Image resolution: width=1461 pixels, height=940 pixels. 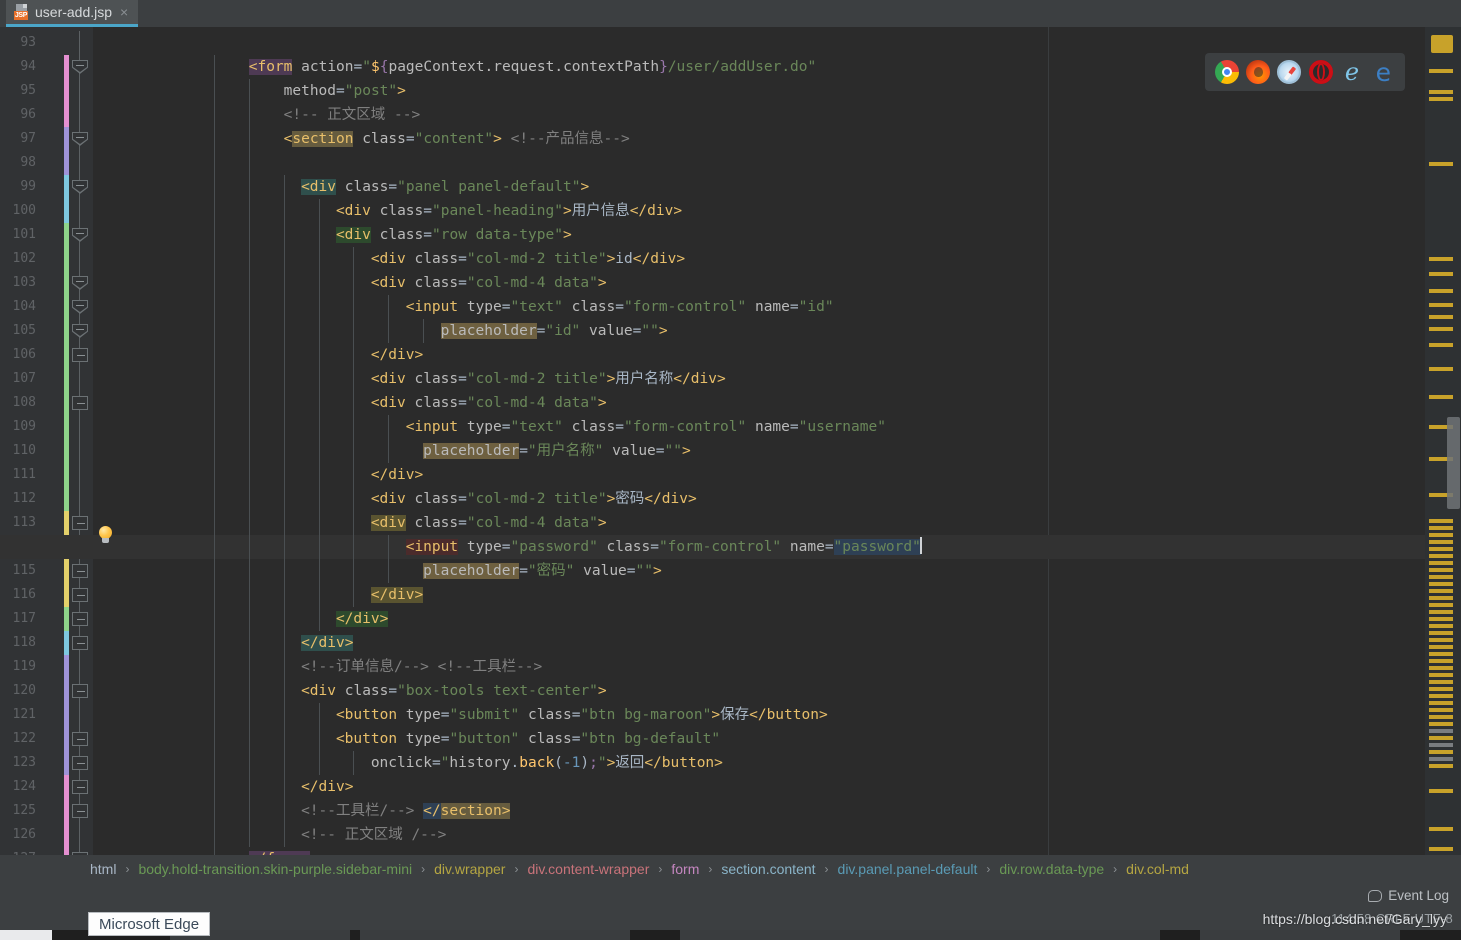 What do you see at coordinates (124, 12) in the screenshot?
I see `close-icon: ×` at bounding box center [124, 12].